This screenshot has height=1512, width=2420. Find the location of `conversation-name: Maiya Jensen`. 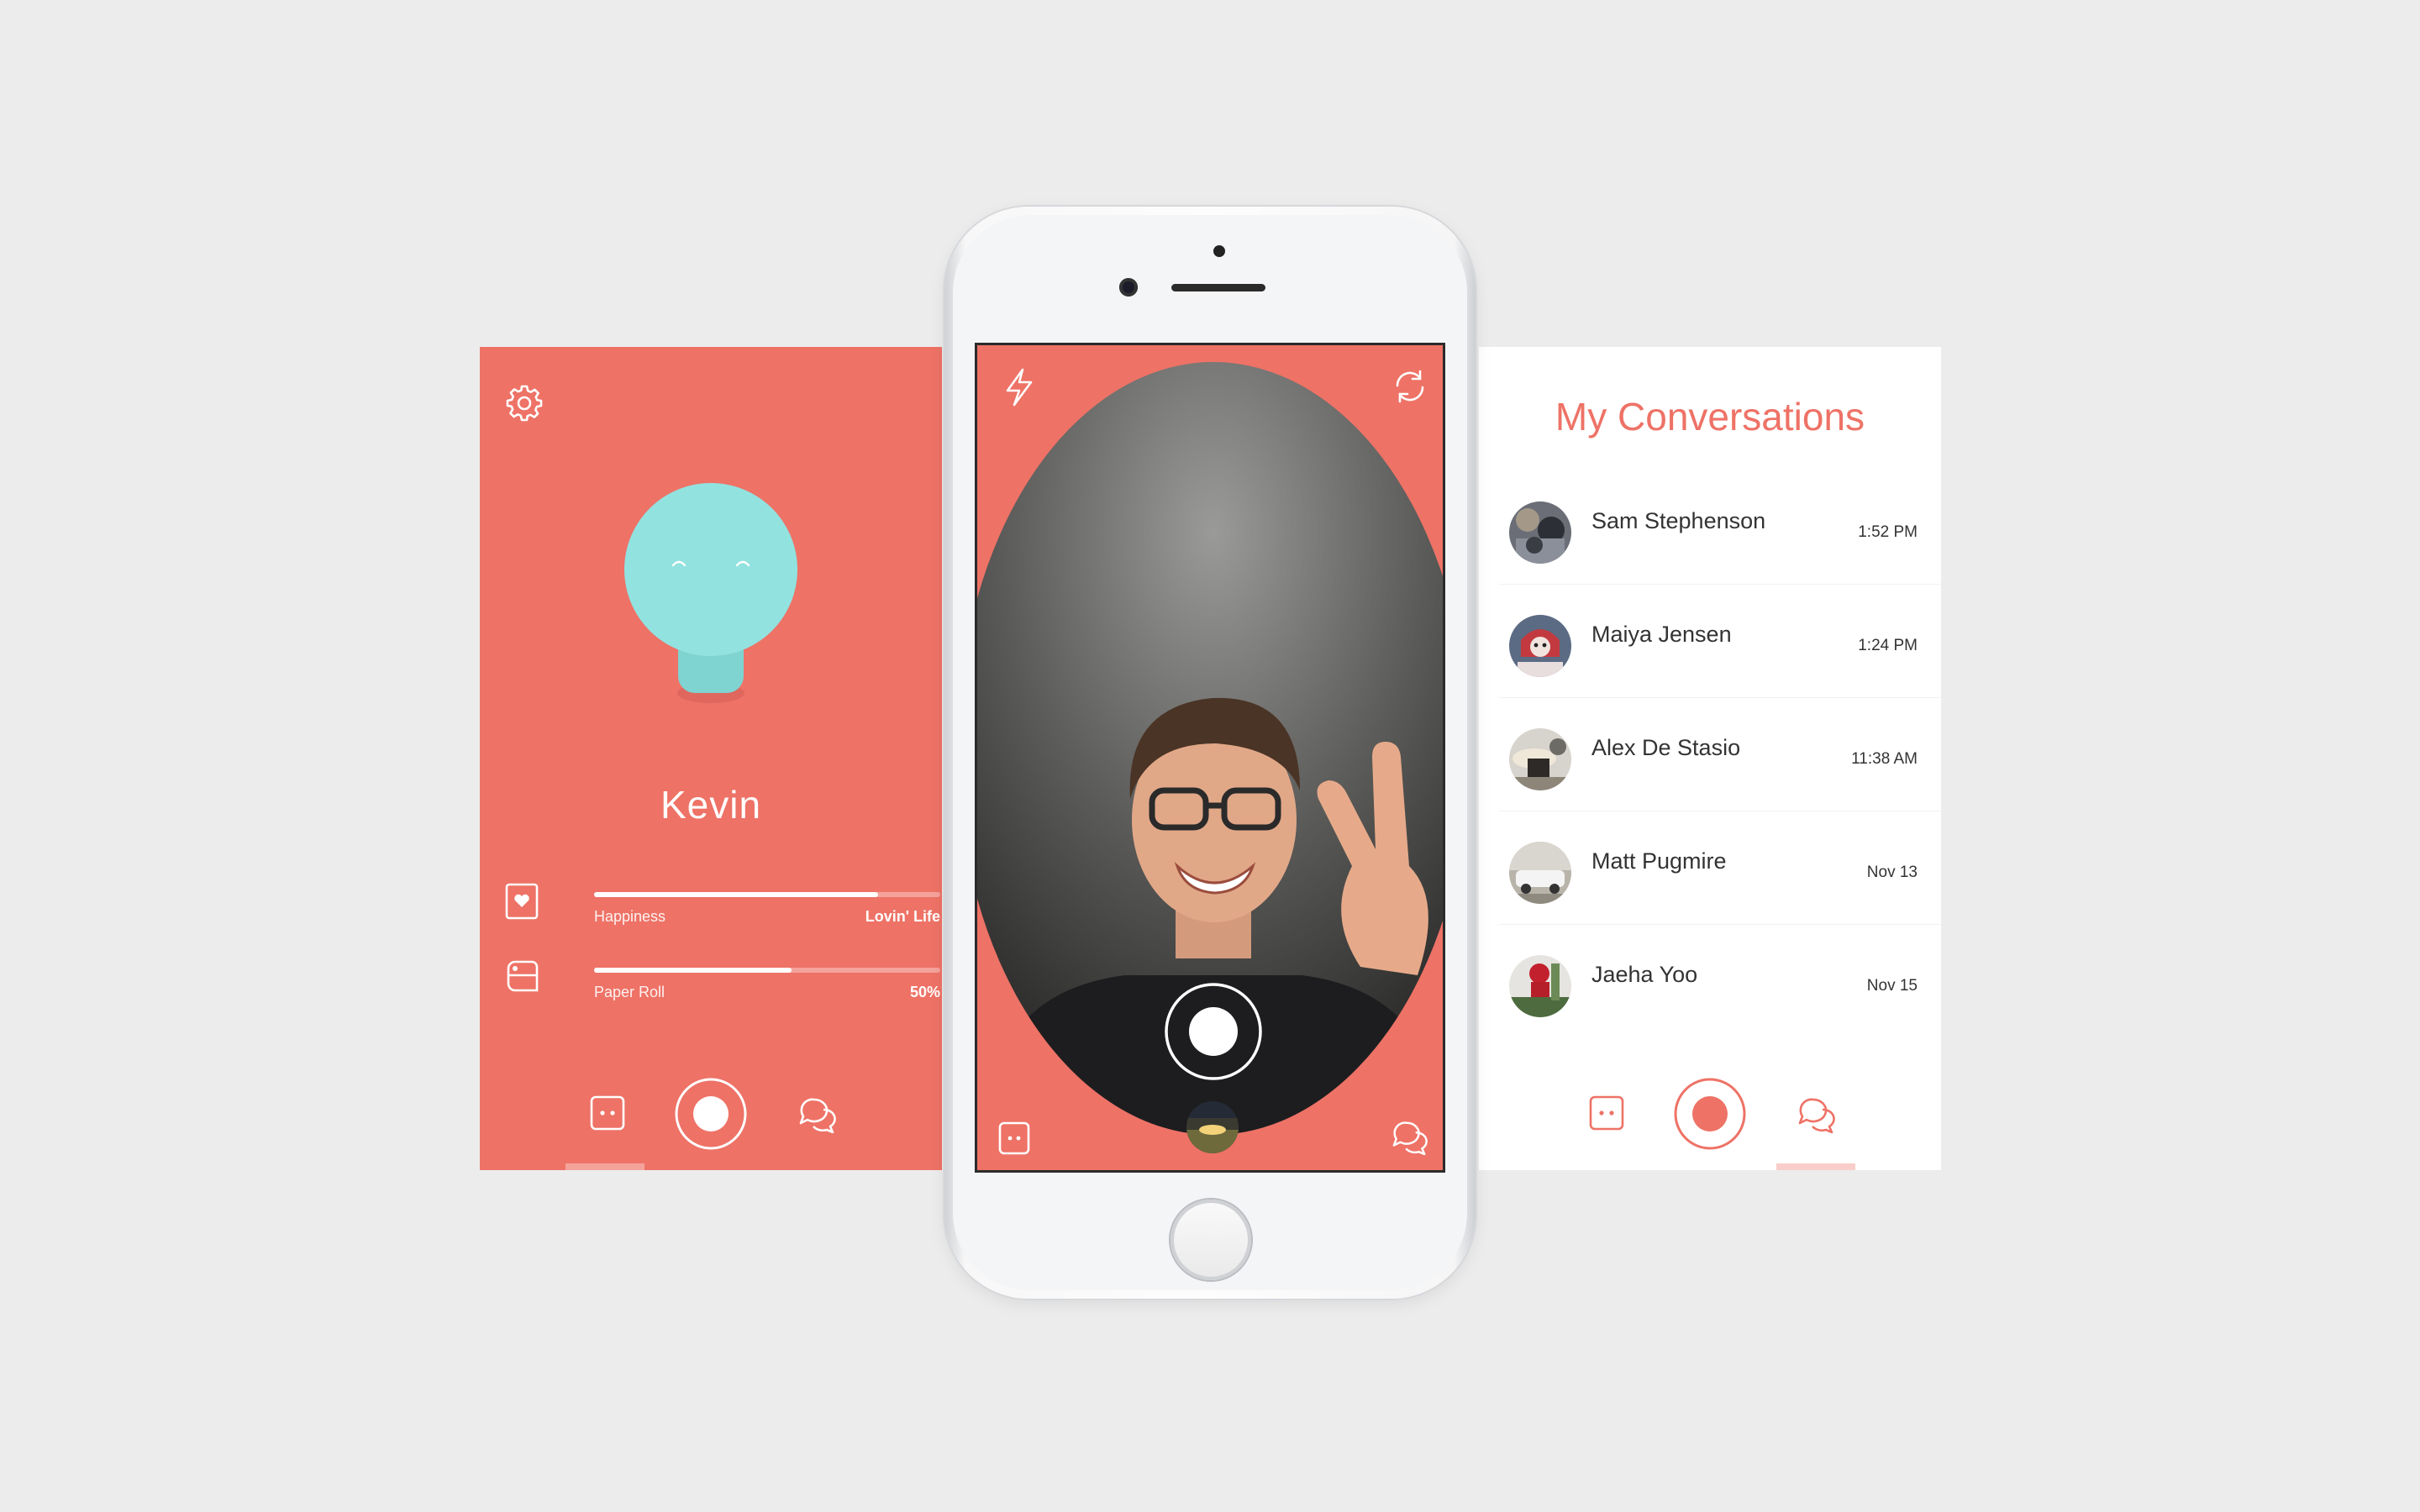

conversation-name: Maiya Jensen is located at coordinates (1661, 634).